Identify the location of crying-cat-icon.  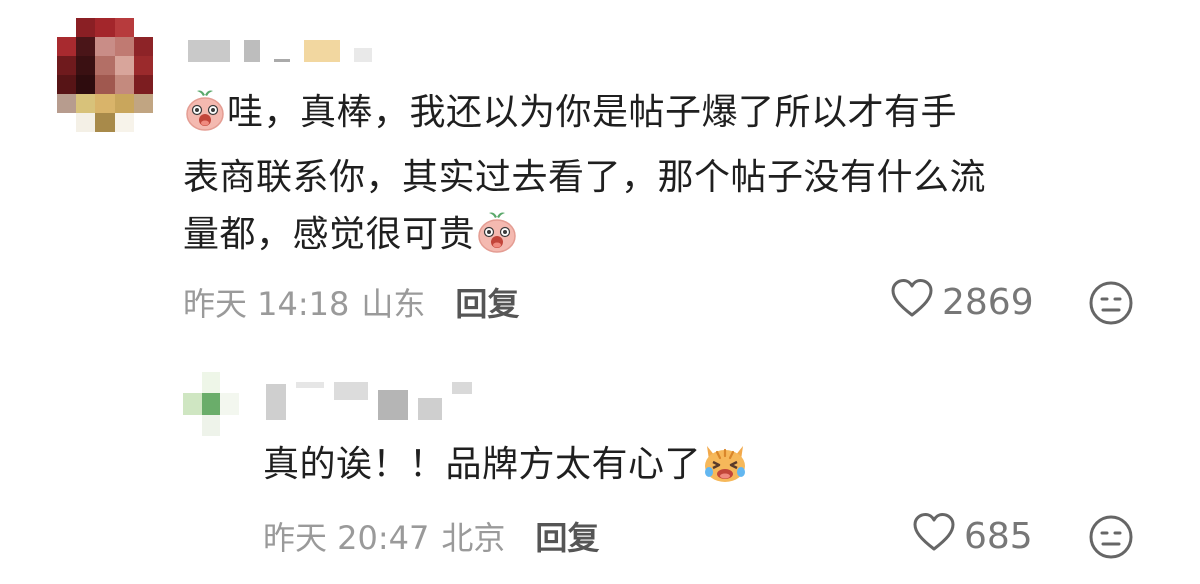
(725, 469).